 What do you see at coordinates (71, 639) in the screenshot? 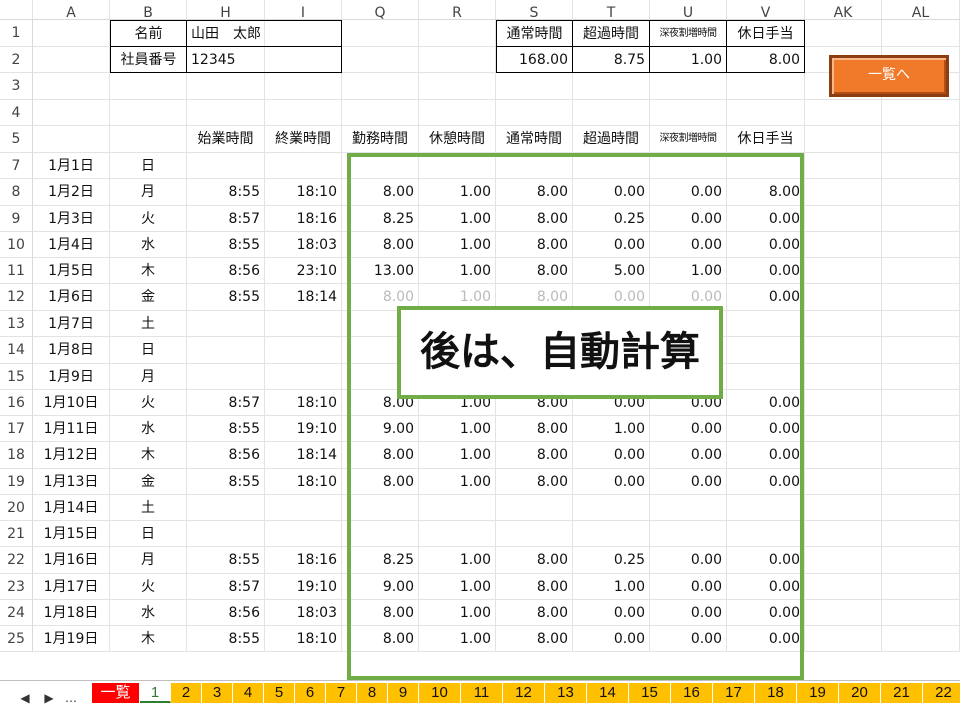
I see `date-cell: 1月19日` at bounding box center [71, 639].